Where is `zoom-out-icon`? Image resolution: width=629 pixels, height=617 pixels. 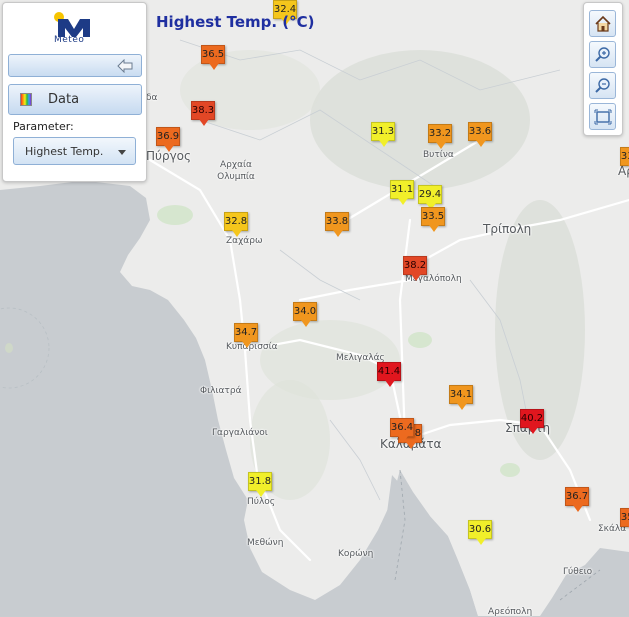 zoom-out-icon is located at coordinates (602, 85).